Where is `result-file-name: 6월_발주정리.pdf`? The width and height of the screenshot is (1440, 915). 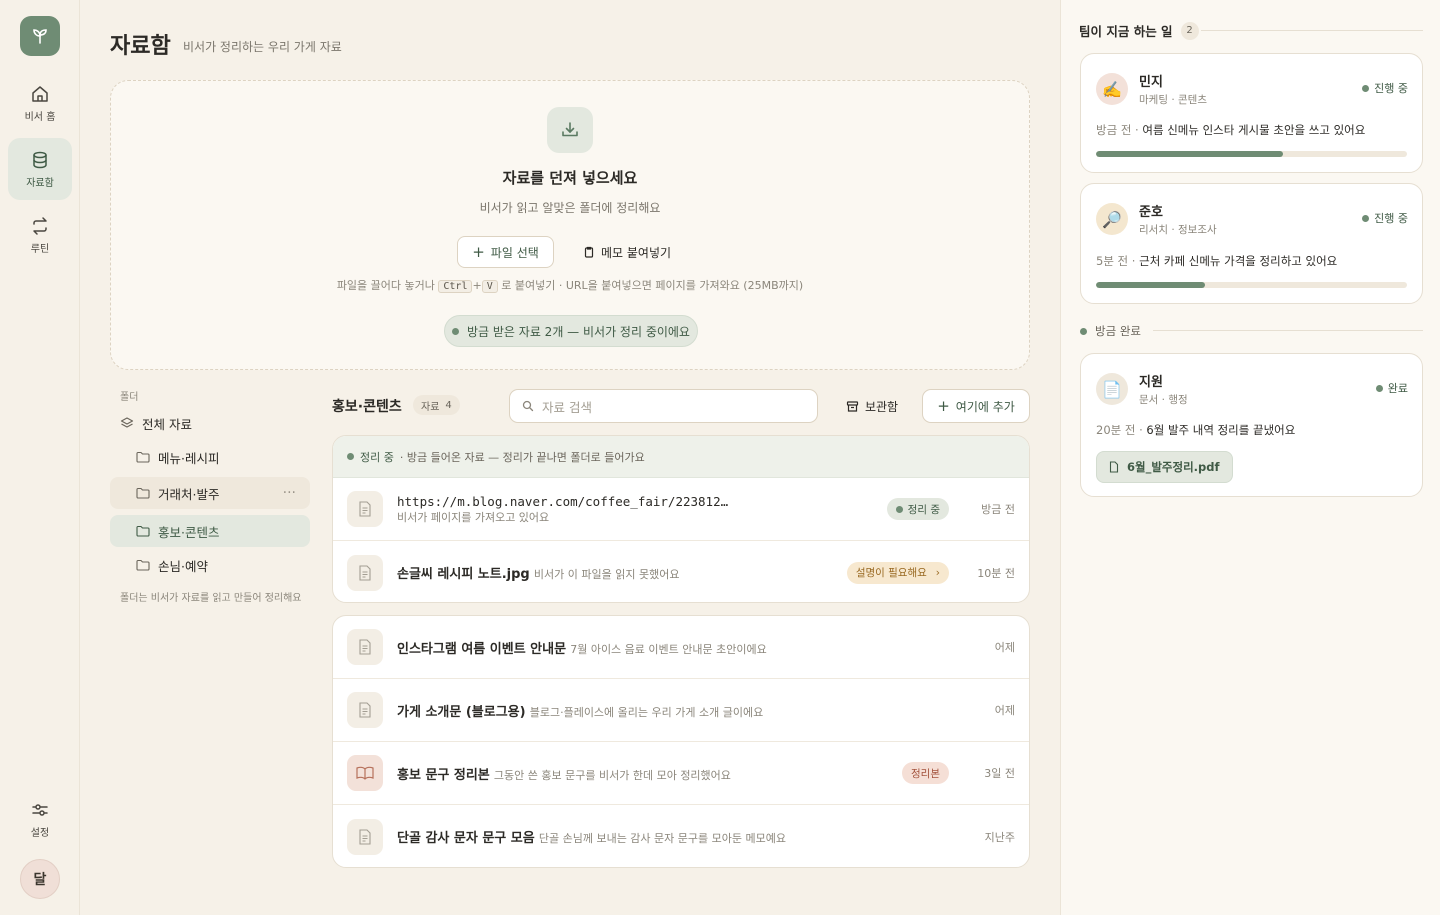
result-file-name: 6월_발주정리.pdf is located at coordinates (1173, 467).